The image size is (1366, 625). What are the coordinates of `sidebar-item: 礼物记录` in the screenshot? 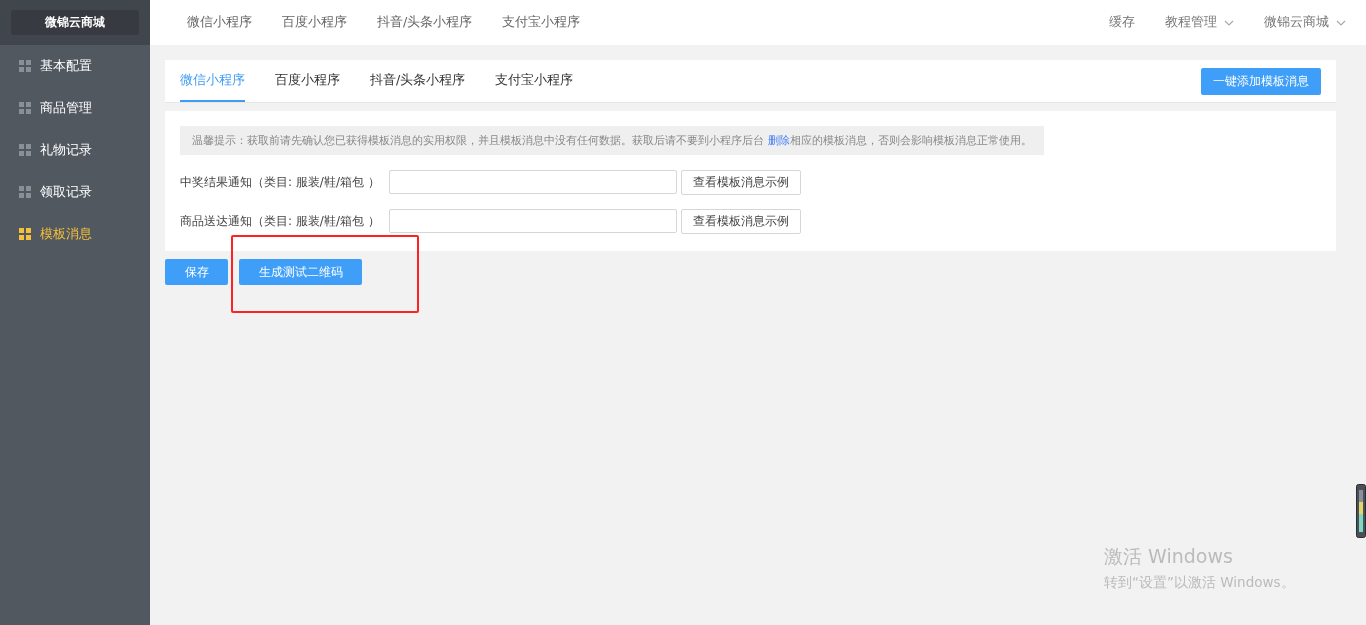 It's located at (75, 150).